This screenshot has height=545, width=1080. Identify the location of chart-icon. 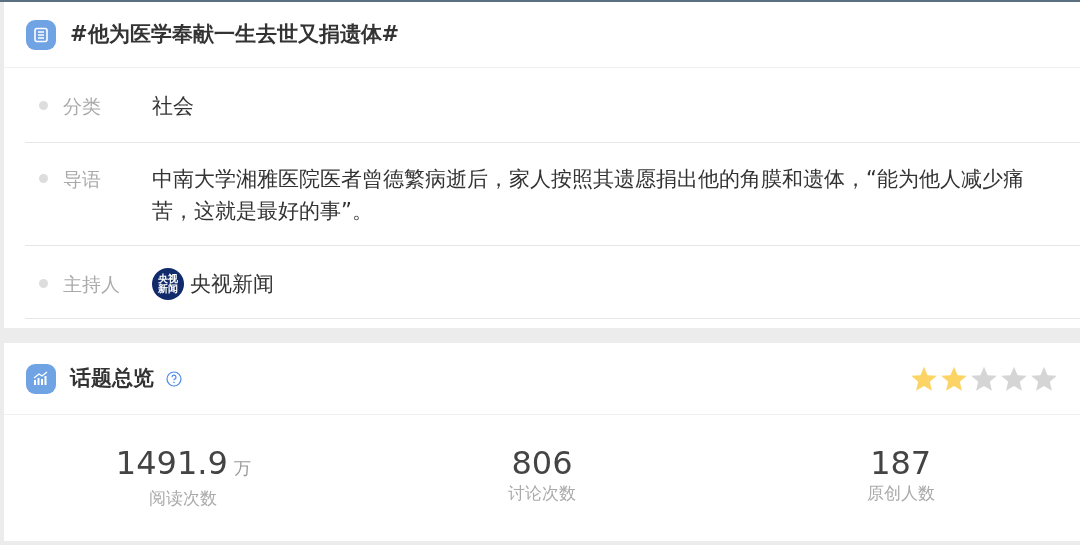
(41, 378).